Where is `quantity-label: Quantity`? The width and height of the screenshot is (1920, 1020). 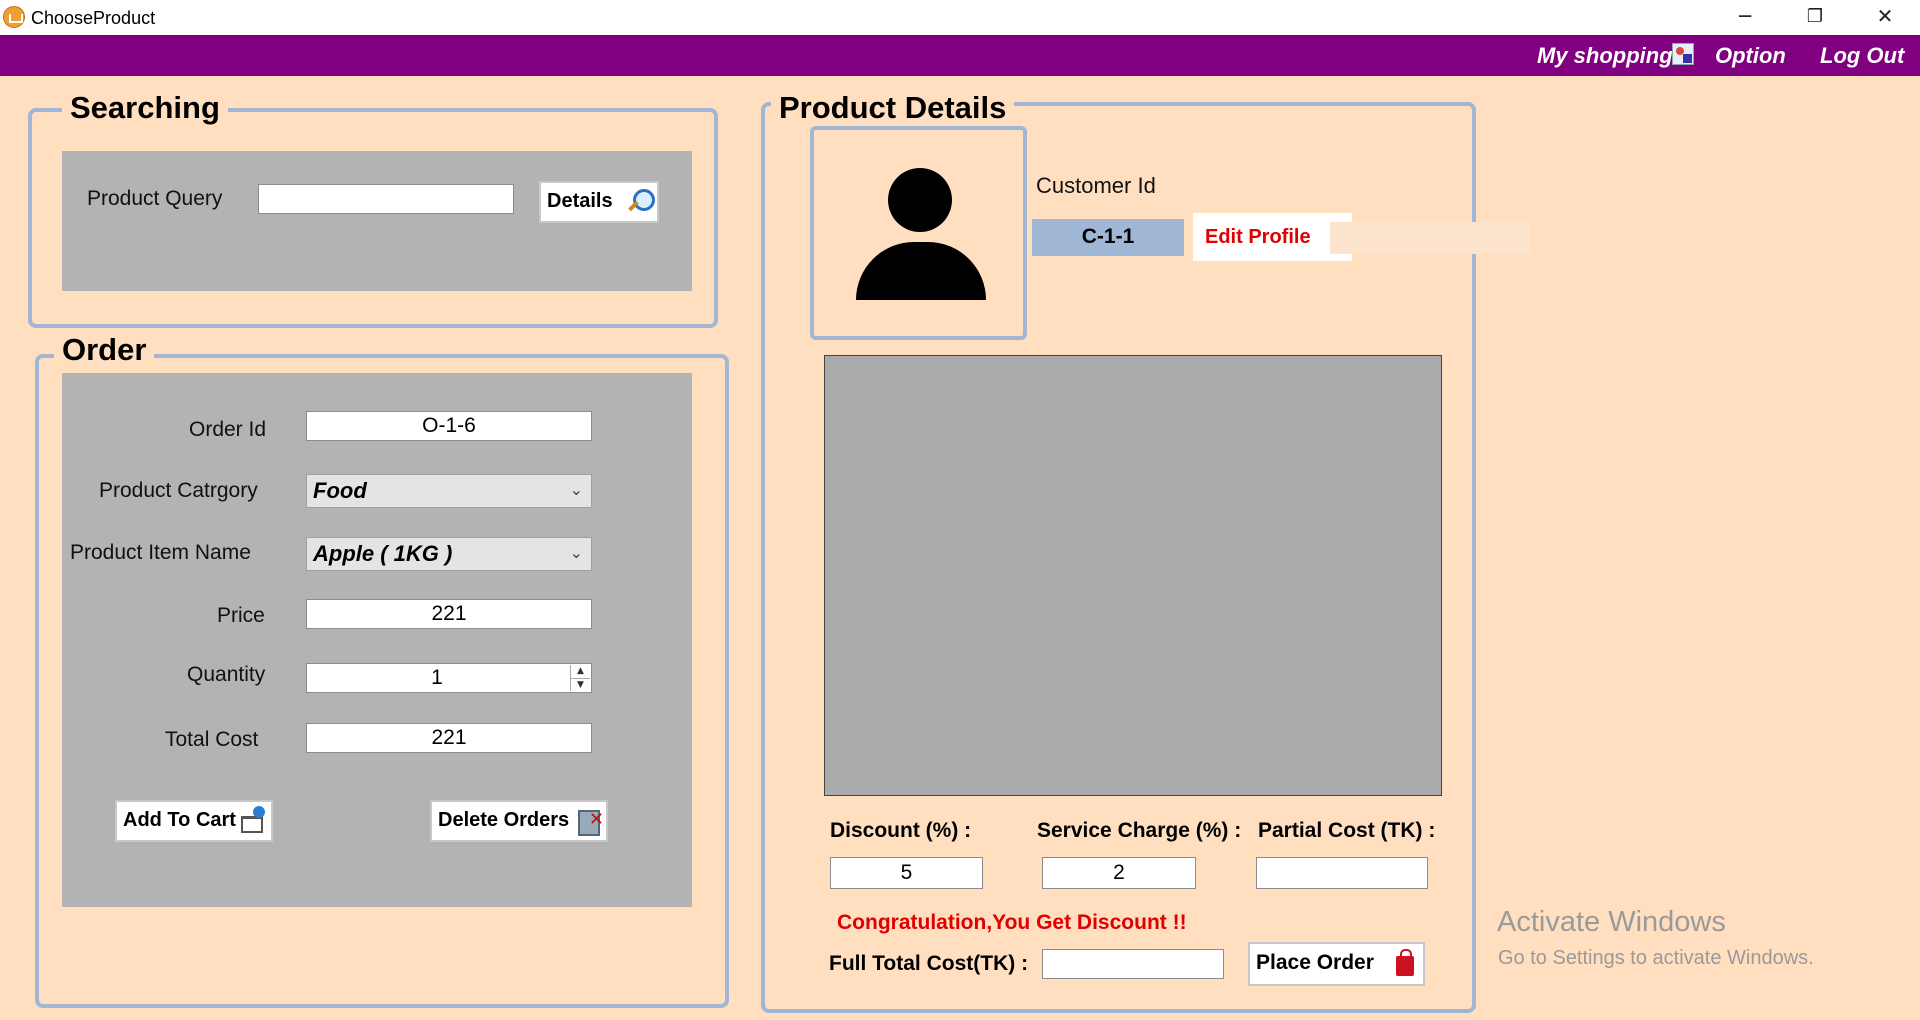 quantity-label: Quantity is located at coordinates (226, 674).